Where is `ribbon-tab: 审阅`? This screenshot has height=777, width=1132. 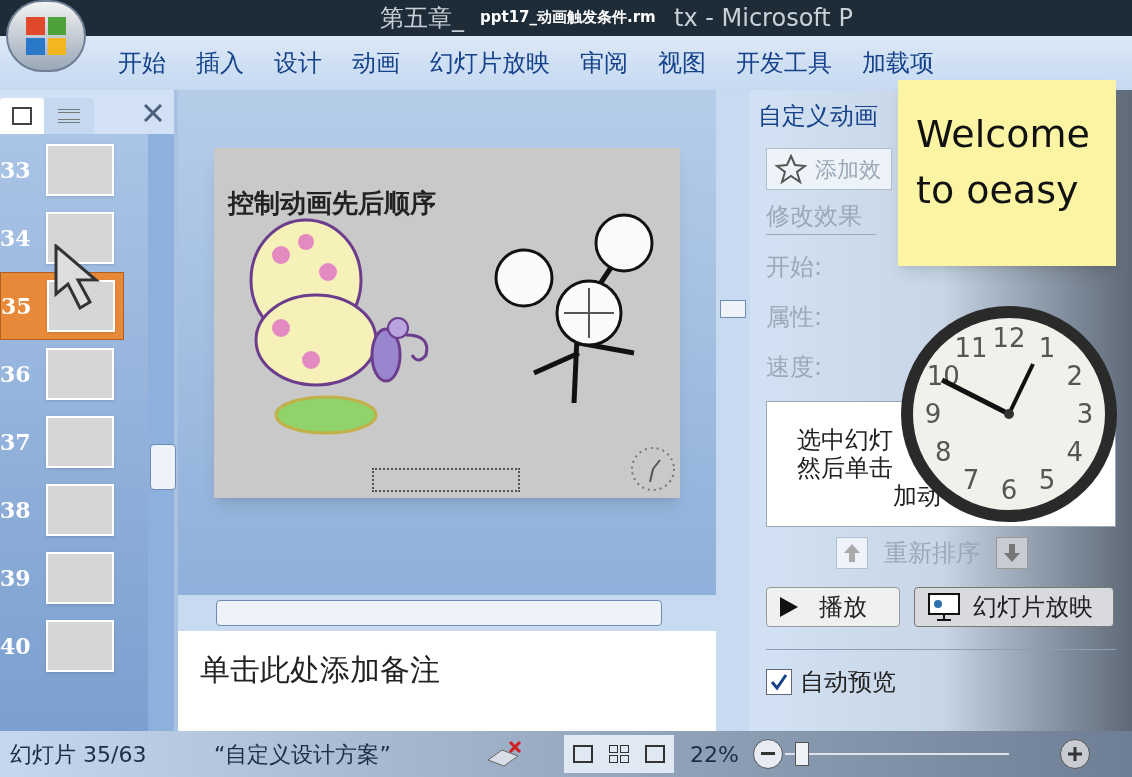 ribbon-tab: 审阅 is located at coordinates (604, 63).